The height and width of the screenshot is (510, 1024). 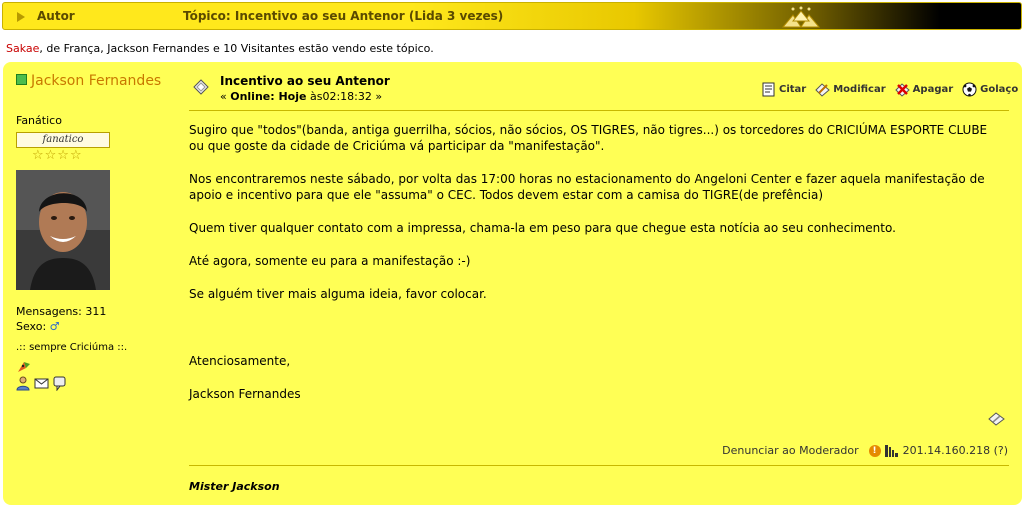 What do you see at coordinates (59, 383) in the screenshot?
I see `private-message-icon` at bounding box center [59, 383].